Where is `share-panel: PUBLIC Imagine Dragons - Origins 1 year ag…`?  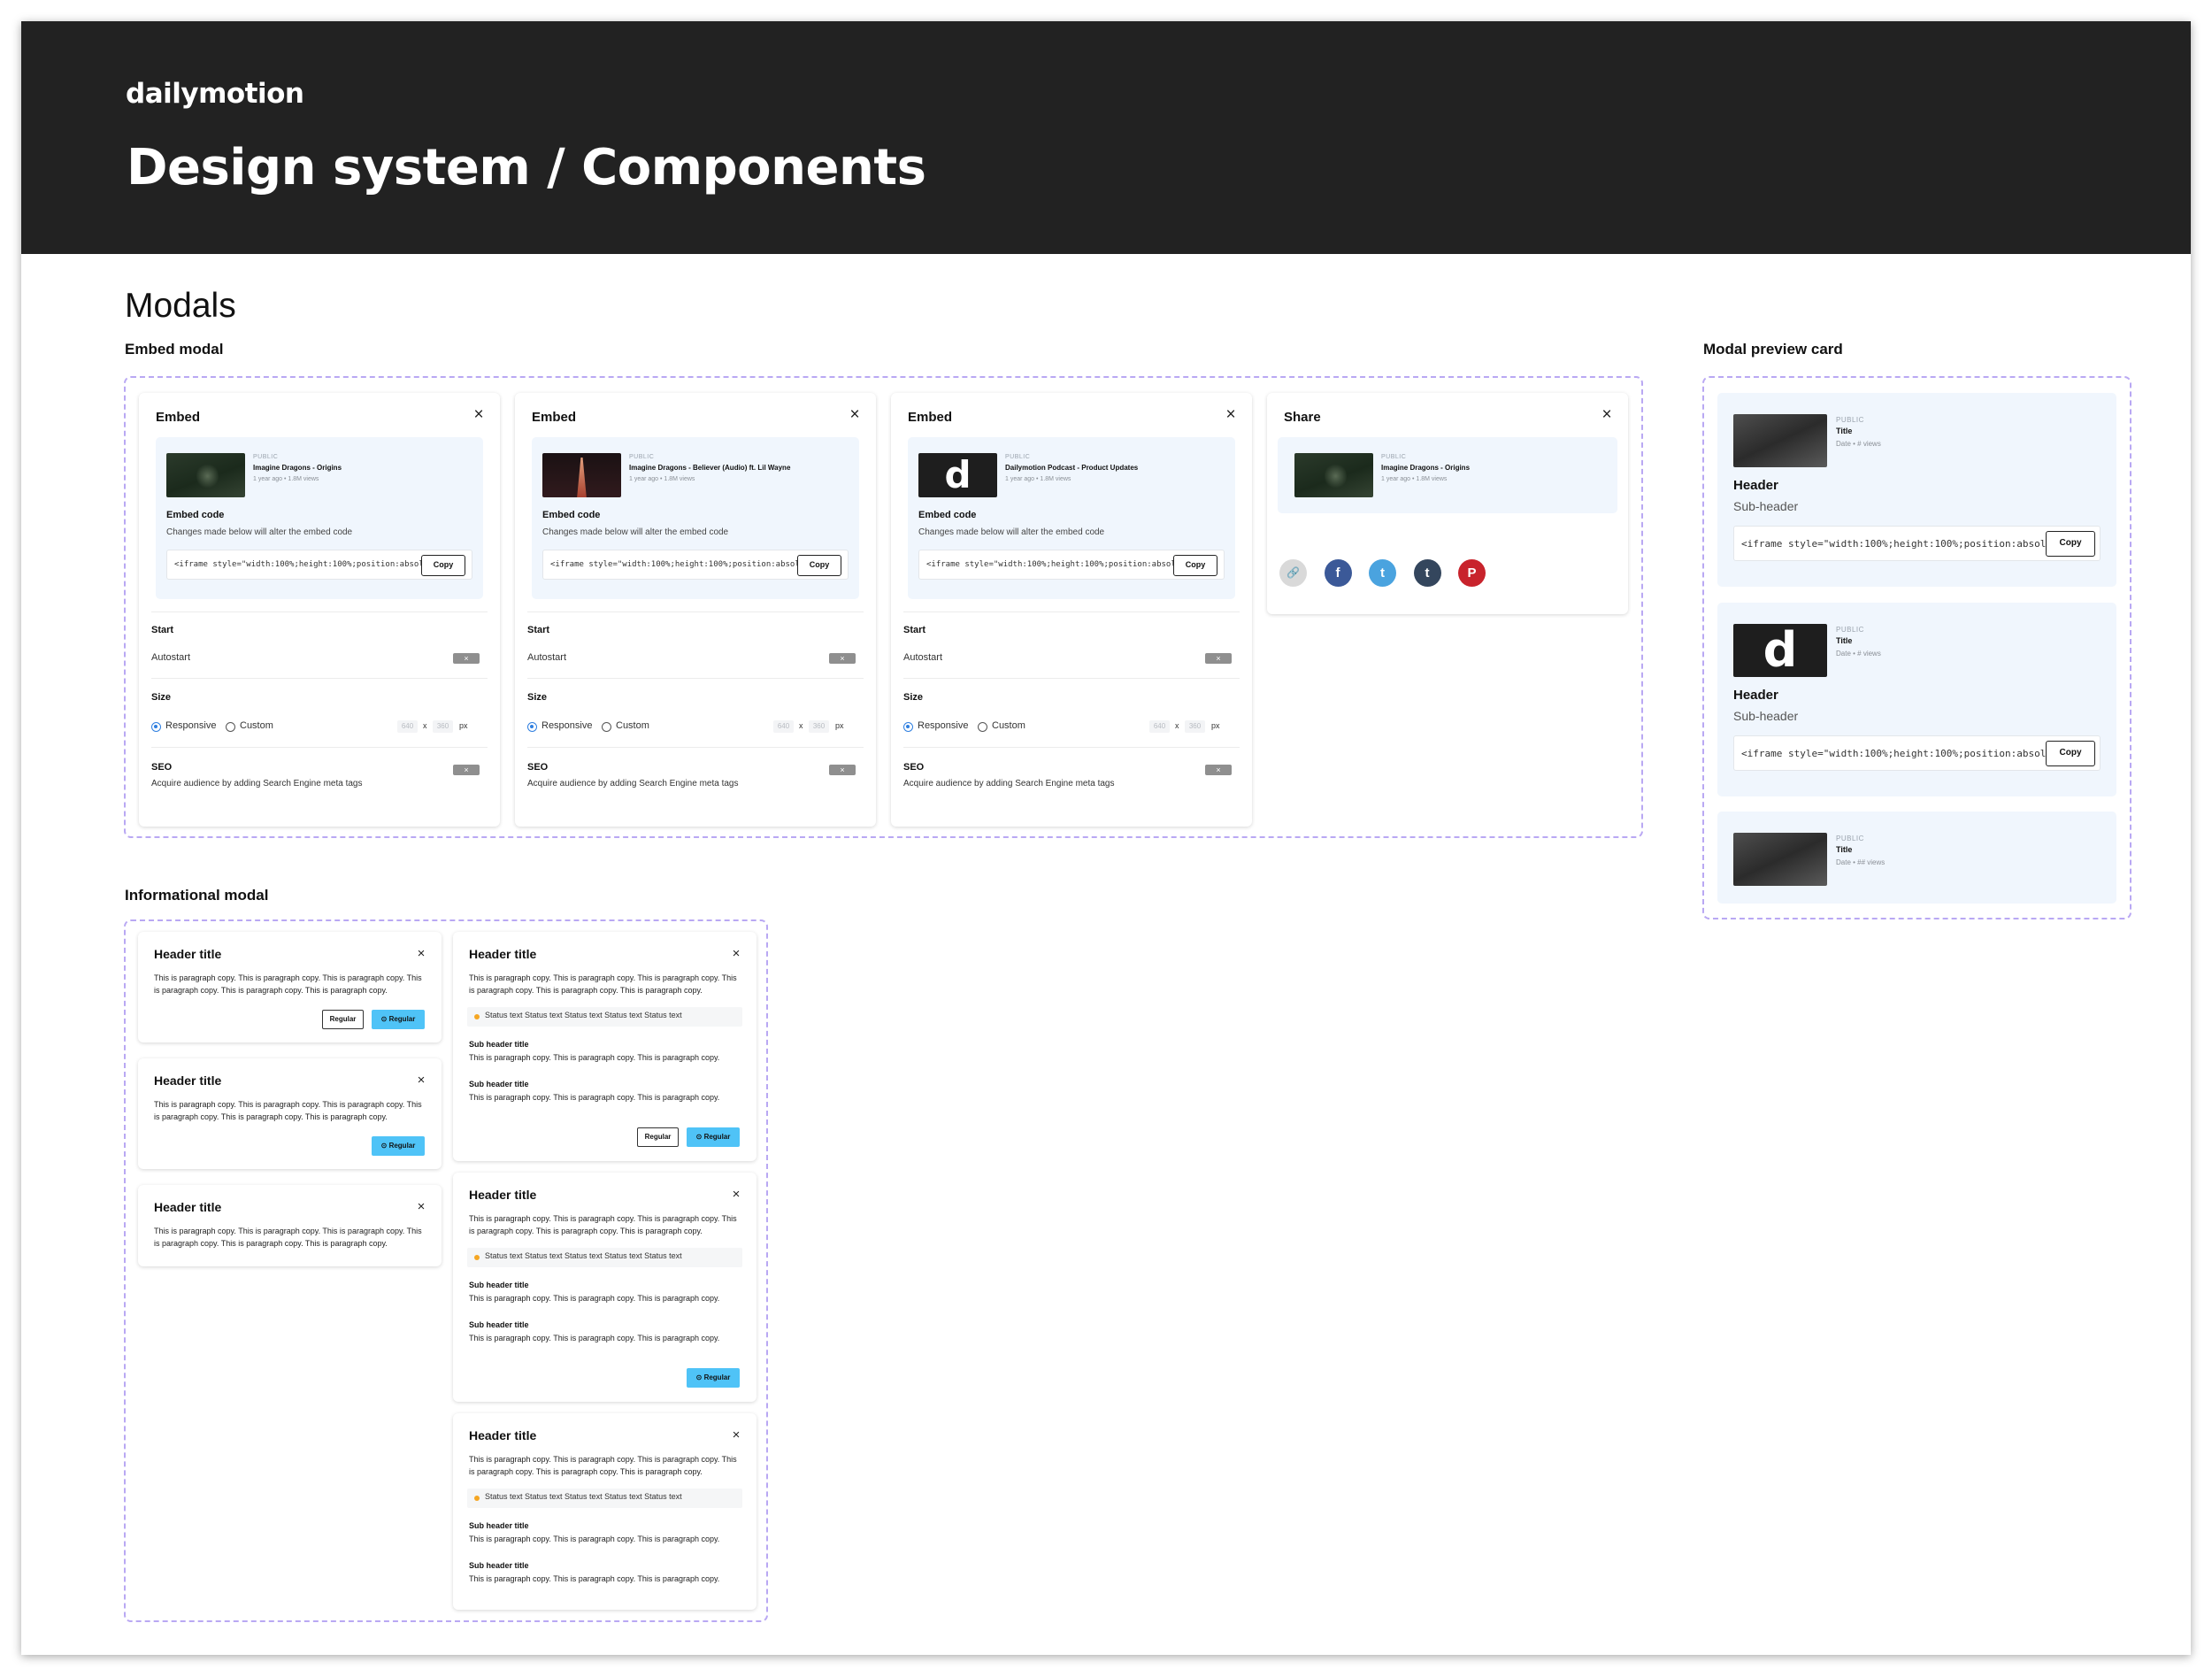
share-panel: PUBLIC Imagine Dragons - Origins 1 year ag… is located at coordinates (1447, 475).